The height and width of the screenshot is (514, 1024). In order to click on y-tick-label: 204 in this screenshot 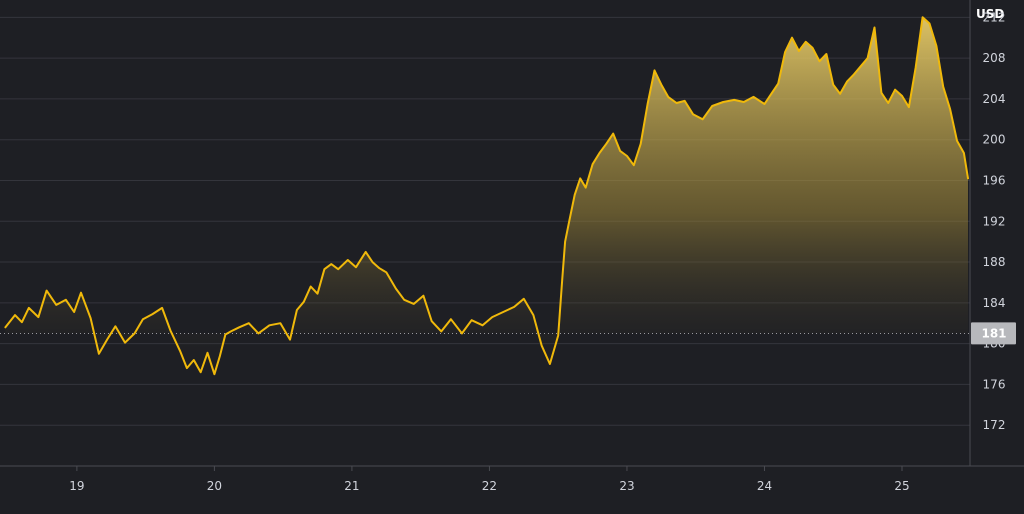, I will do `click(994, 99)`.